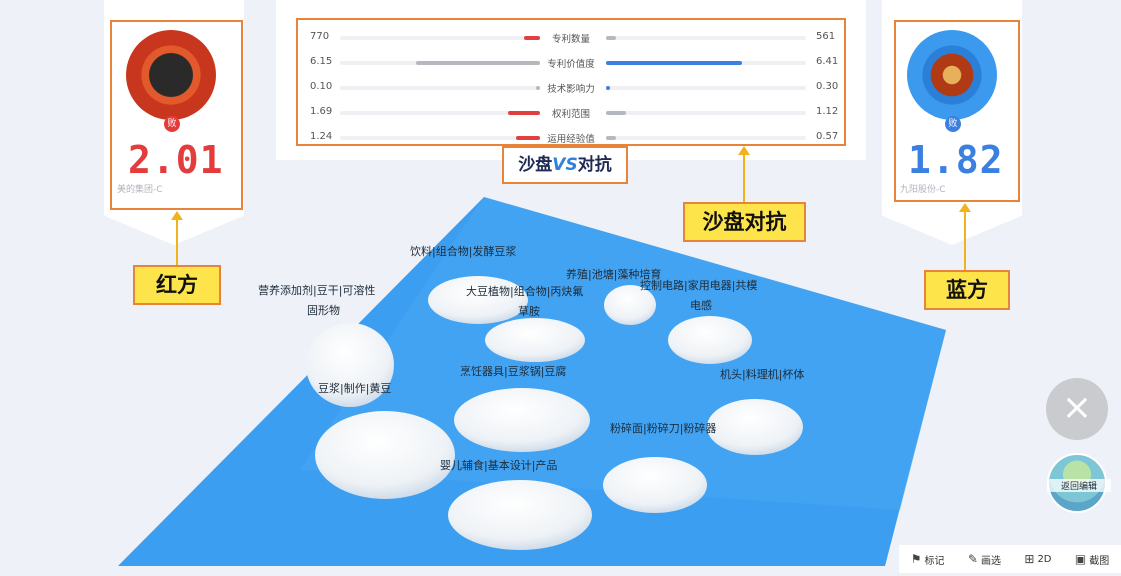 The width and height of the screenshot is (1121, 576). What do you see at coordinates (762, 374) in the screenshot?
I see `map-label: 机头|料理机|杯体` at bounding box center [762, 374].